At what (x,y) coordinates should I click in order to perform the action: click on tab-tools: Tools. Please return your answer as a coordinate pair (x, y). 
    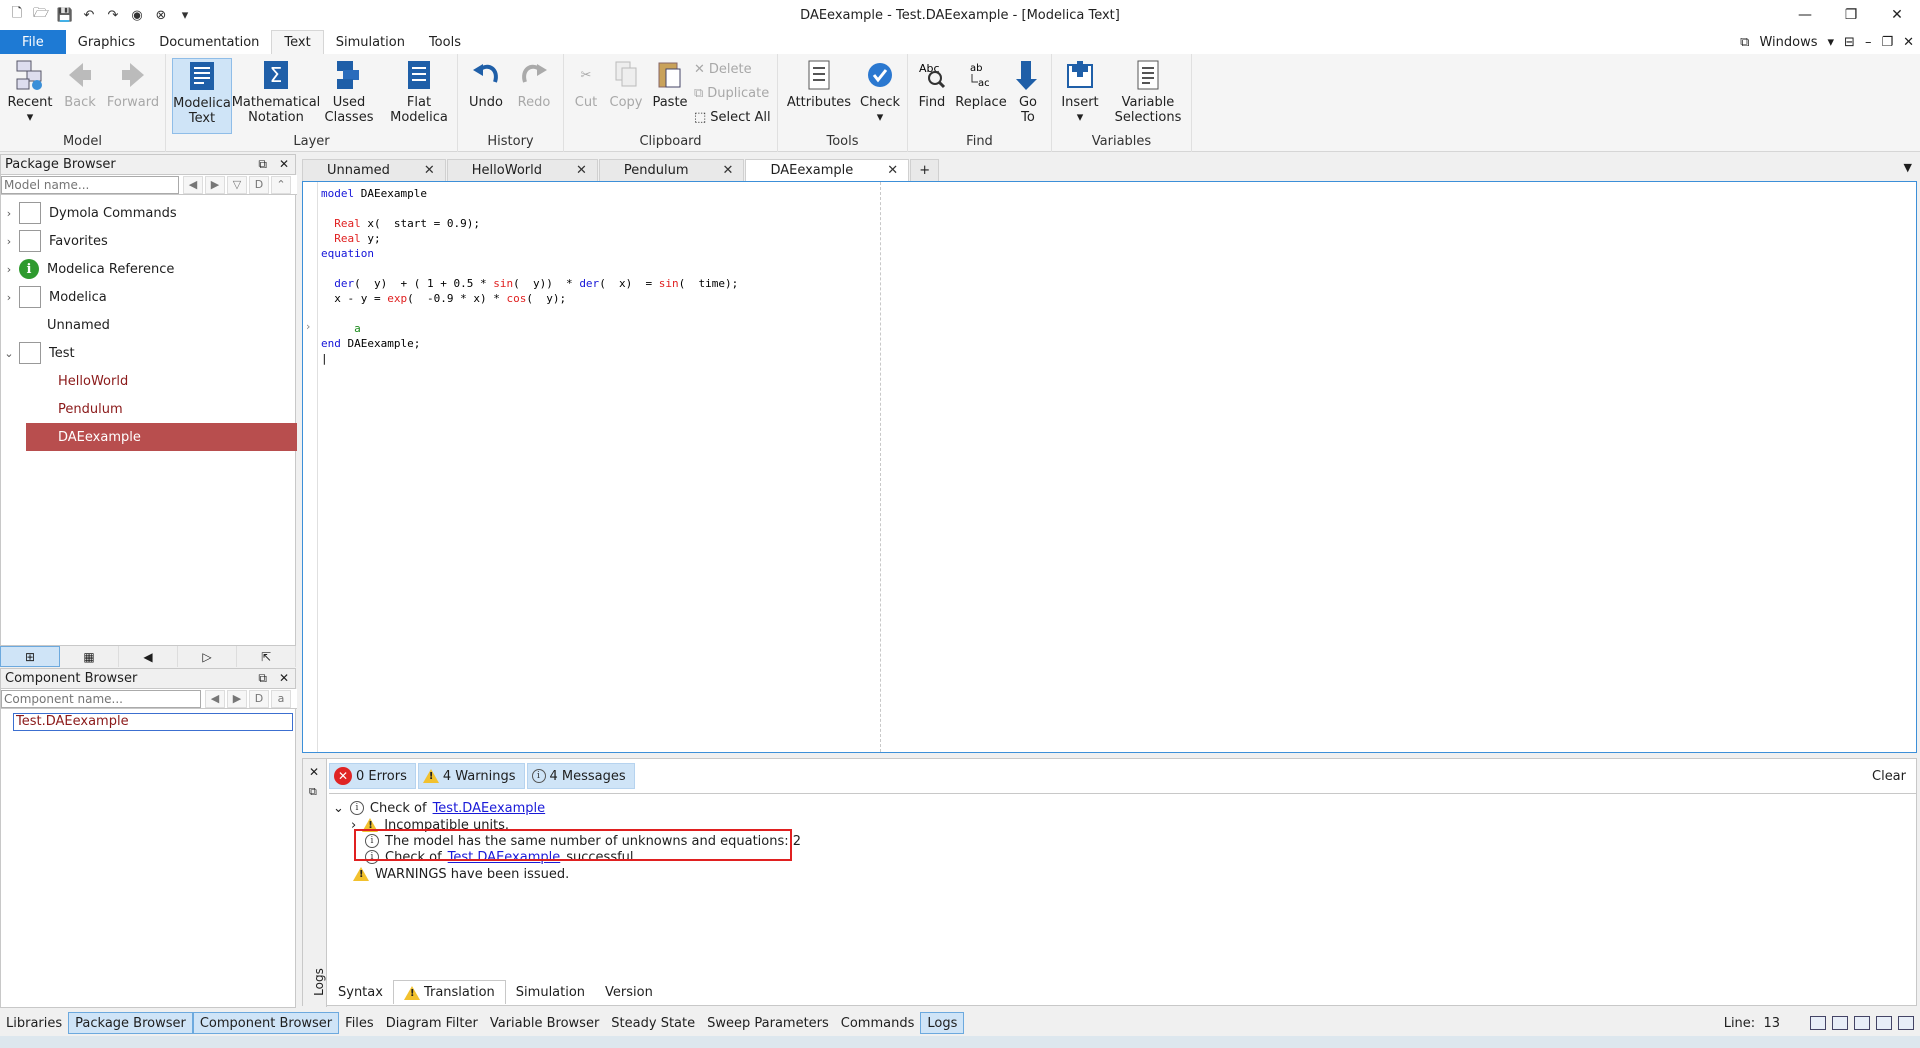
    Looking at the image, I should click on (445, 42).